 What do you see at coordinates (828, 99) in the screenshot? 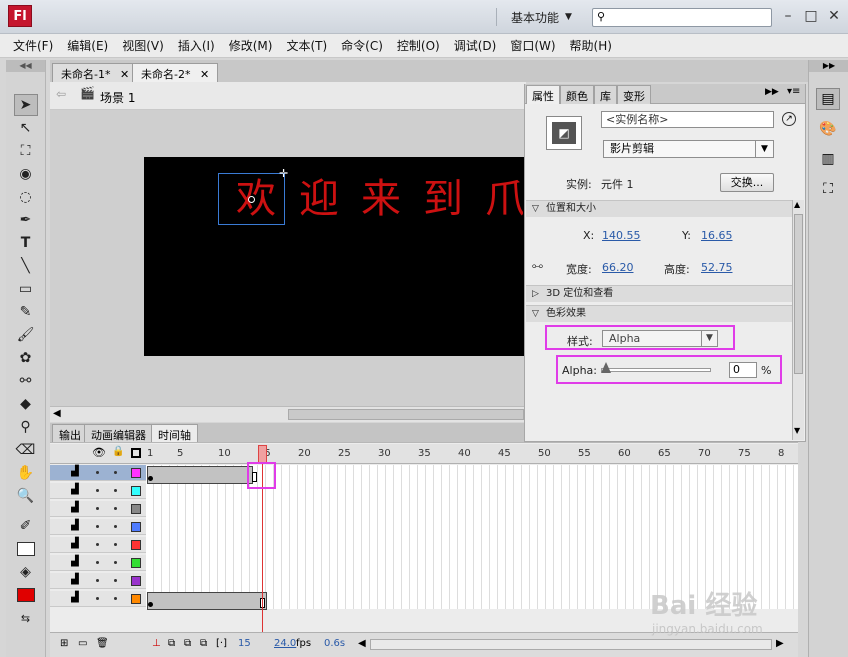
I see `properties-icon: ▤` at bounding box center [828, 99].